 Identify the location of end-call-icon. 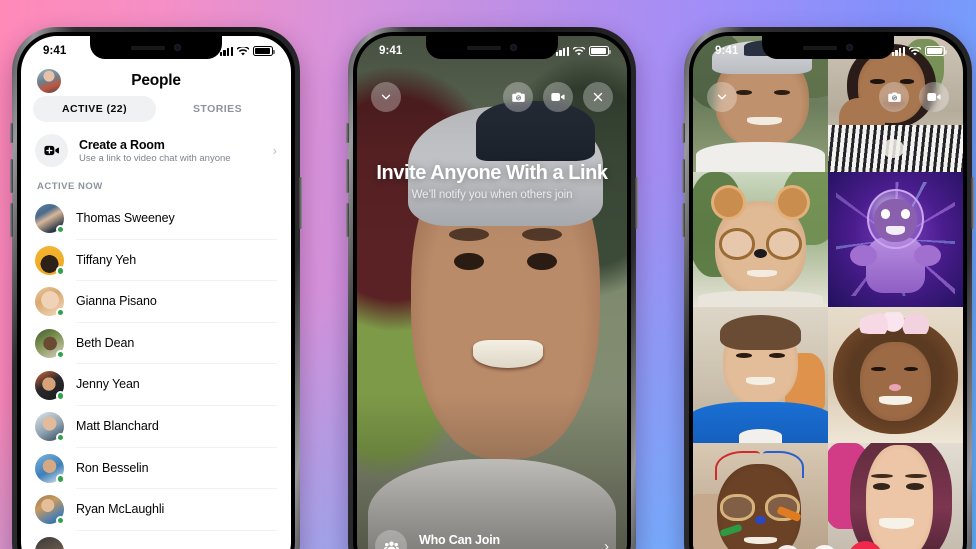
(865, 545).